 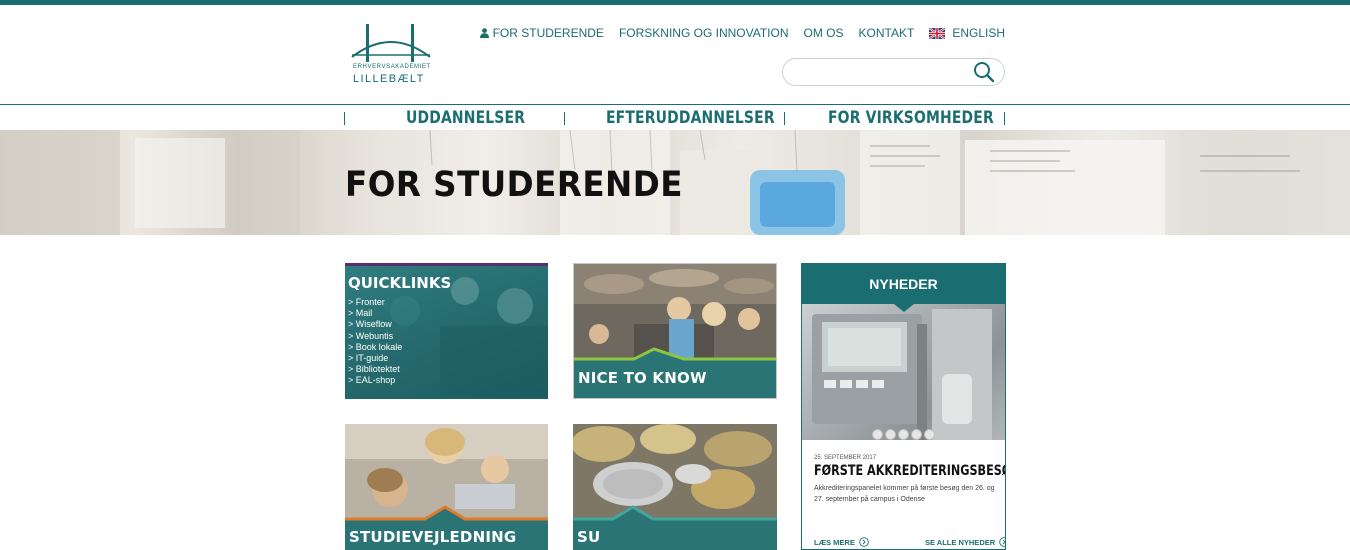 I want to click on su-tile: SU, so click(x=675, y=487).